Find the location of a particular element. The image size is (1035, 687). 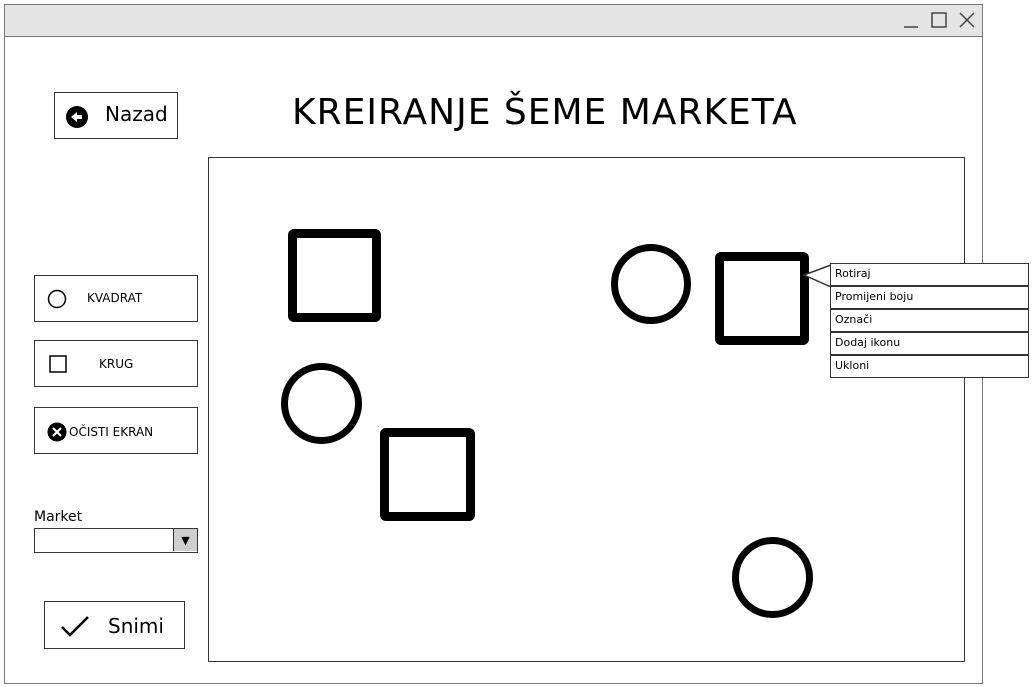

arrow-left-circle-icon is located at coordinates (77, 117).